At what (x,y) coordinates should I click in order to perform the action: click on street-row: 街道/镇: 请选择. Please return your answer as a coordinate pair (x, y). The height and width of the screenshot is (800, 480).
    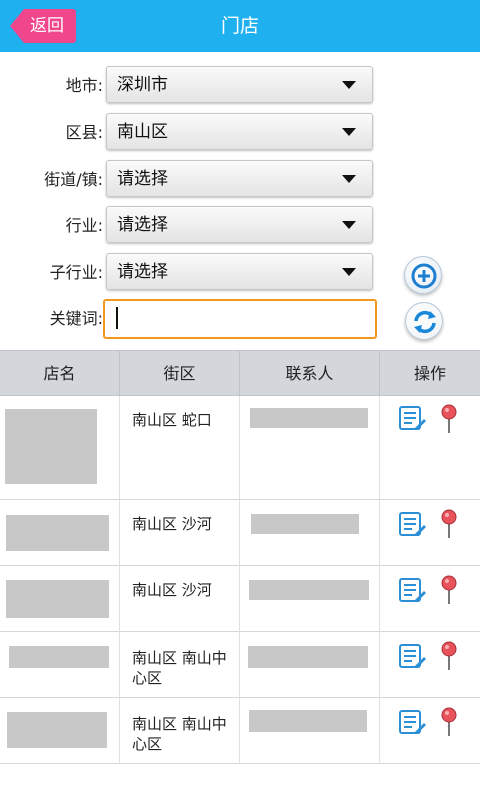
    Looking at the image, I should click on (240, 180).